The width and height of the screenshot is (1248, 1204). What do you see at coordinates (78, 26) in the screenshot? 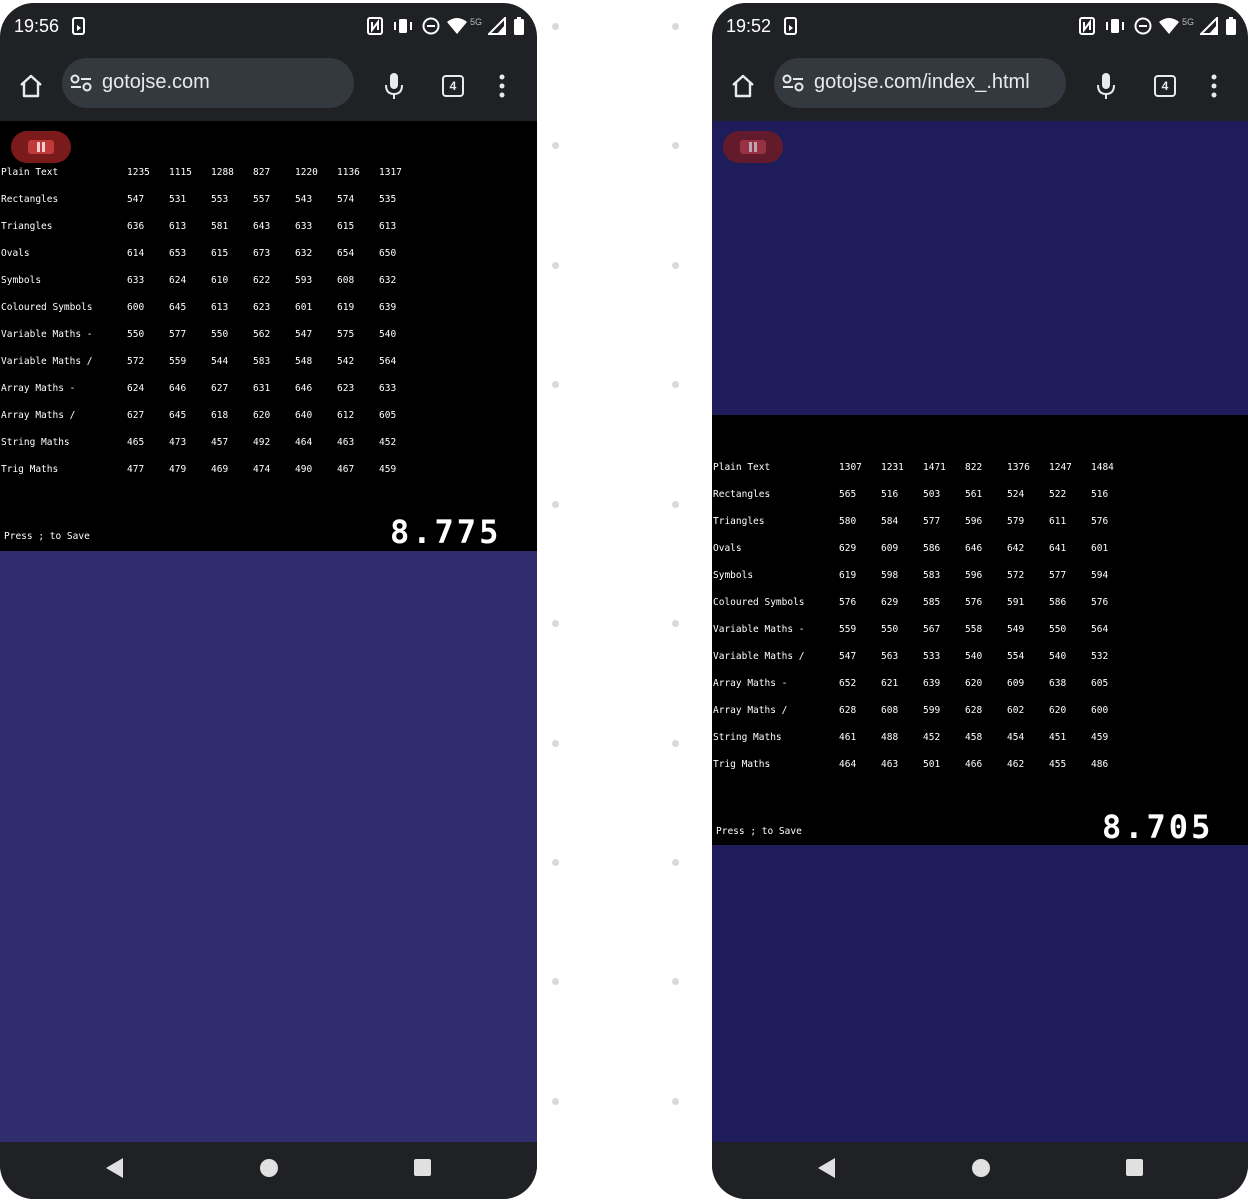
I see `screenshot-icon` at bounding box center [78, 26].